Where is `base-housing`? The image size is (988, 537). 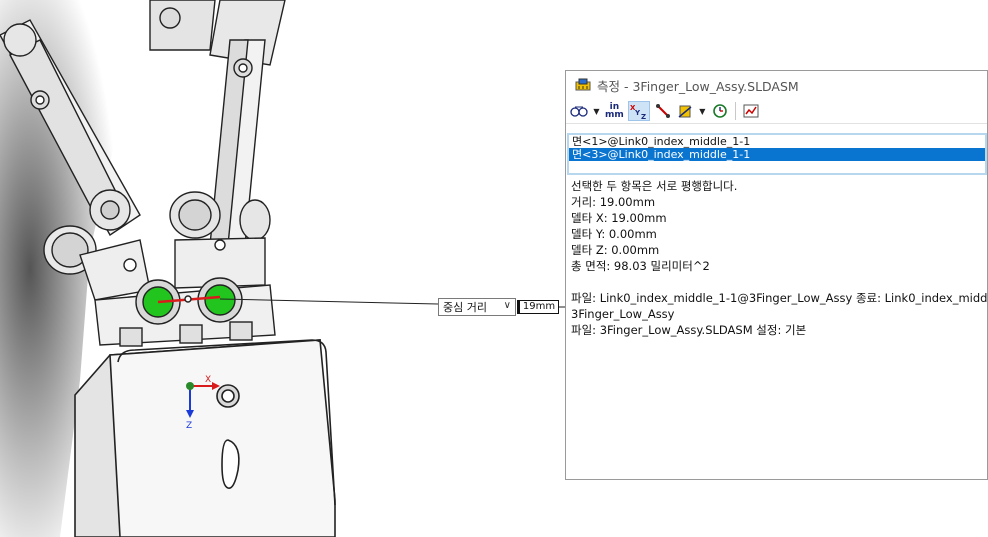 base-housing is located at coordinates (205, 438).